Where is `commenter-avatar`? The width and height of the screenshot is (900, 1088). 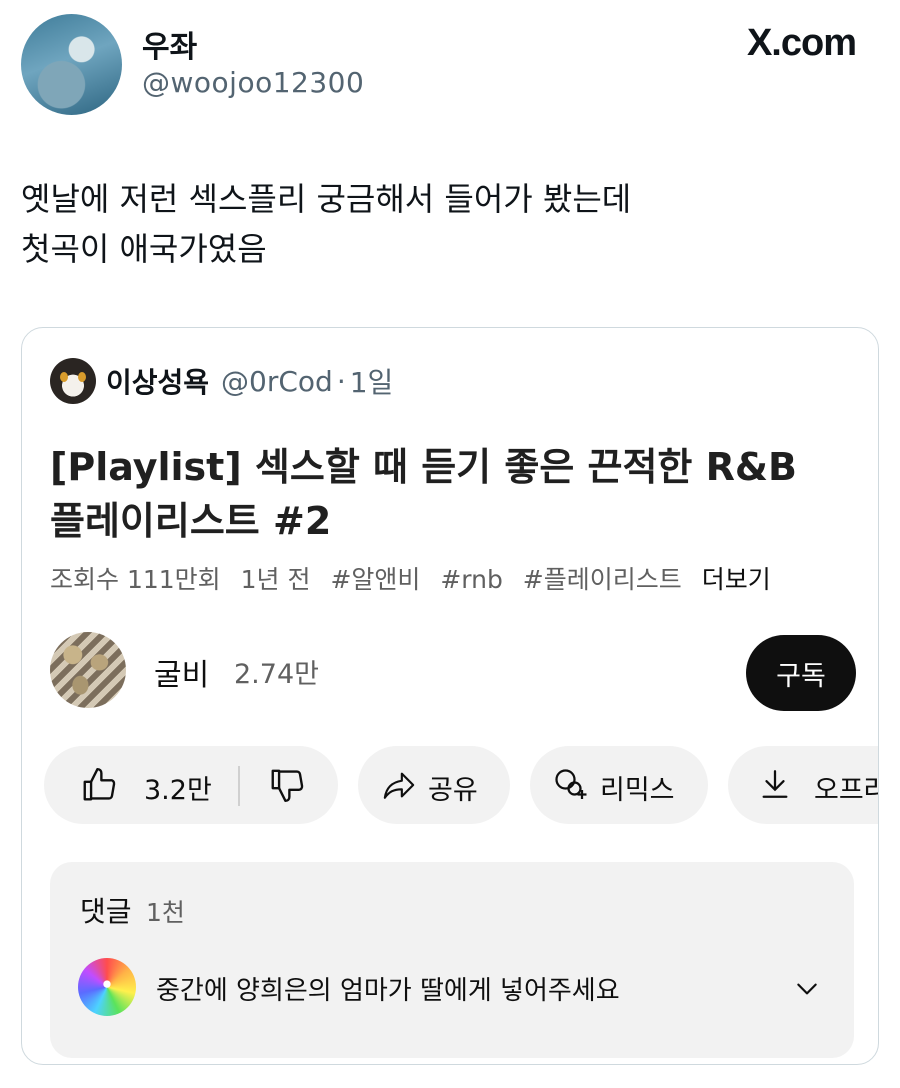 commenter-avatar is located at coordinates (107, 987).